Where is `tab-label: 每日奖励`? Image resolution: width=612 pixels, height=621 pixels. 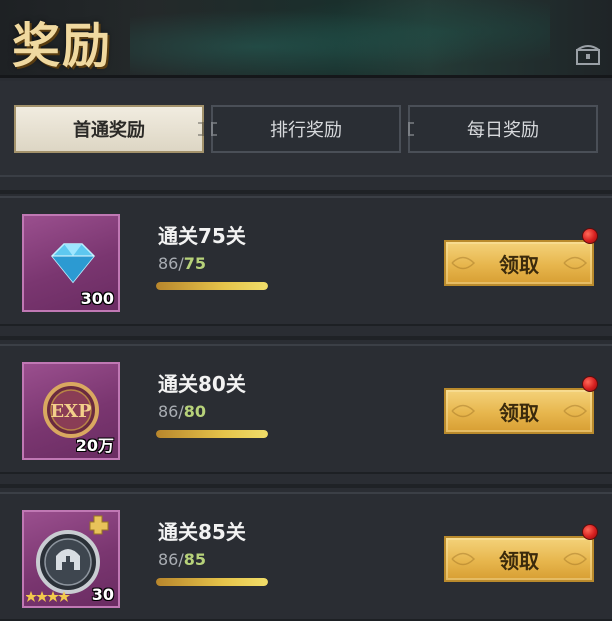 tab-label: 每日奖励 is located at coordinates (503, 130).